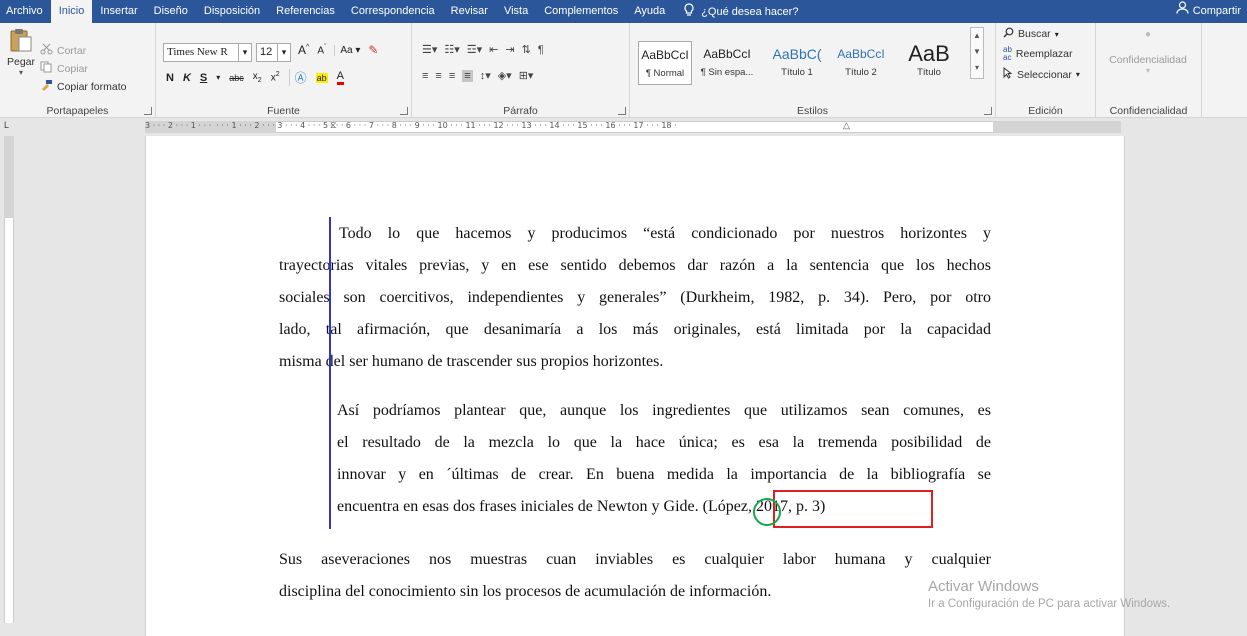 Image resolution: width=1247 pixels, height=636 pixels. What do you see at coordinates (9, 126) in the screenshot?
I see `tab-selector-icon: L` at bounding box center [9, 126].